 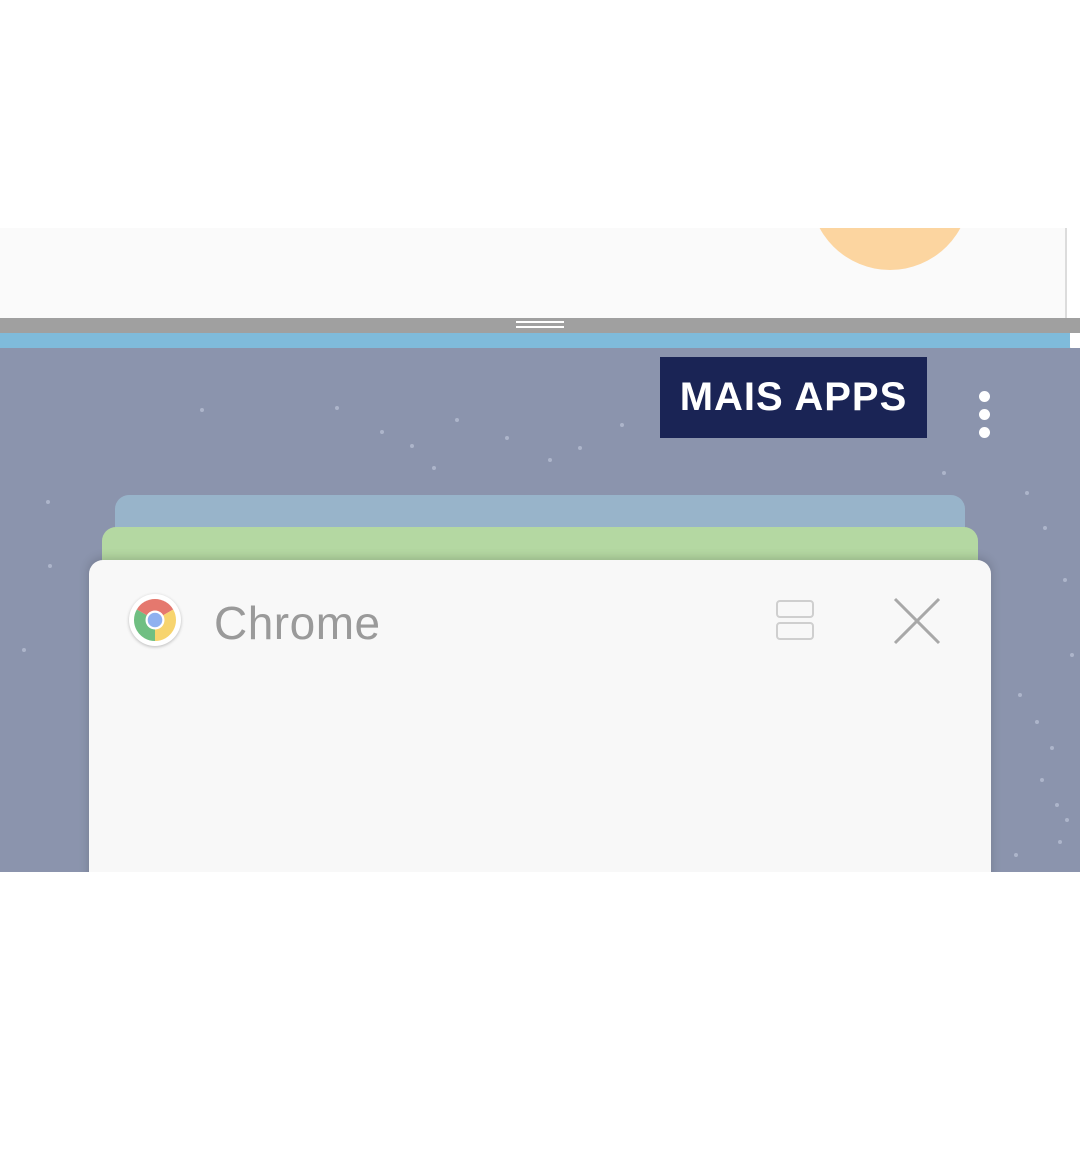 What do you see at coordinates (540, 324) in the screenshot?
I see `divider-handle-icon` at bounding box center [540, 324].